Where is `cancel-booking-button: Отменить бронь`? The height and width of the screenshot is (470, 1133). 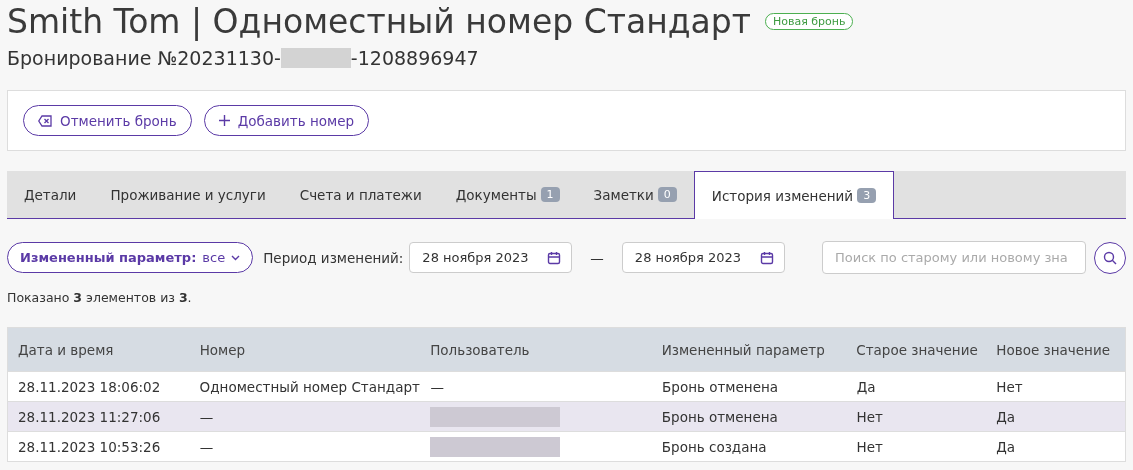
cancel-booking-button: Отменить бронь is located at coordinates (107, 120).